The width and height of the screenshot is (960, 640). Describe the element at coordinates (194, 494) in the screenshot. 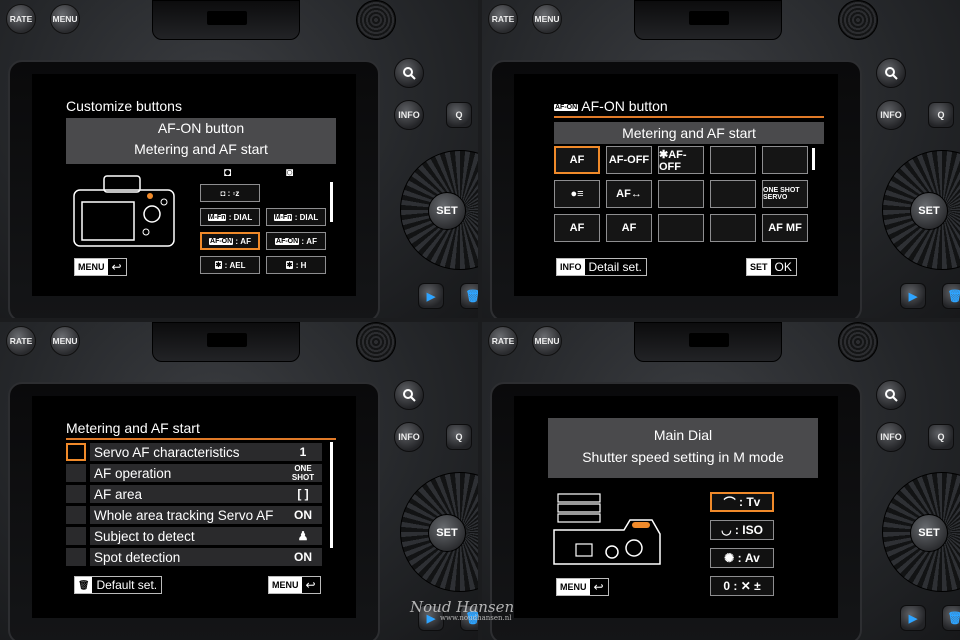

I see `setting-row: AF area[ ]` at that location.